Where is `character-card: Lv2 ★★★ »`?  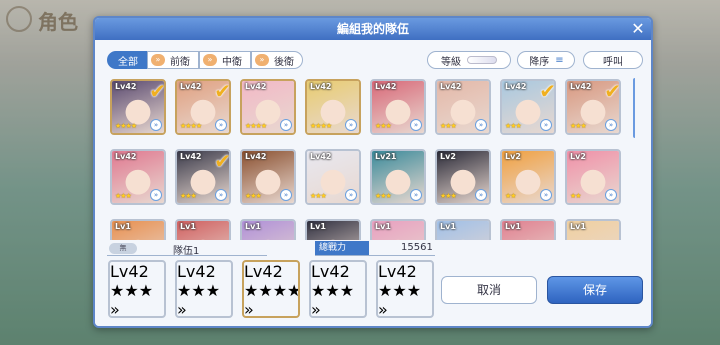 character-card: Lv2 ★★★ » is located at coordinates (463, 177).